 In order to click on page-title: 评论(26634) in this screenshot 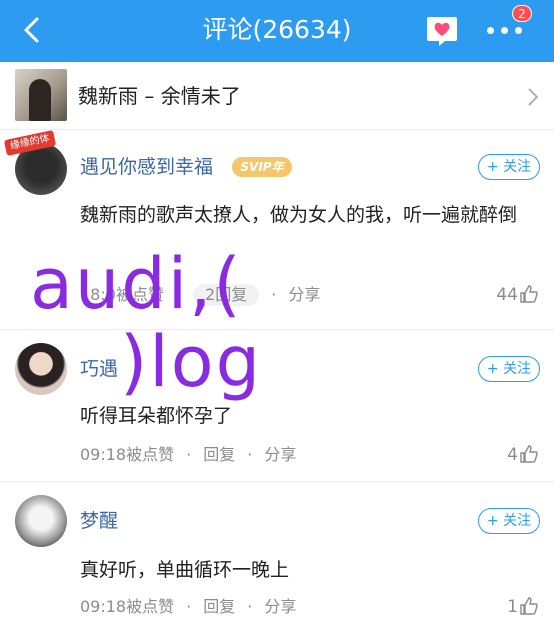, I will do `click(277, 29)`.